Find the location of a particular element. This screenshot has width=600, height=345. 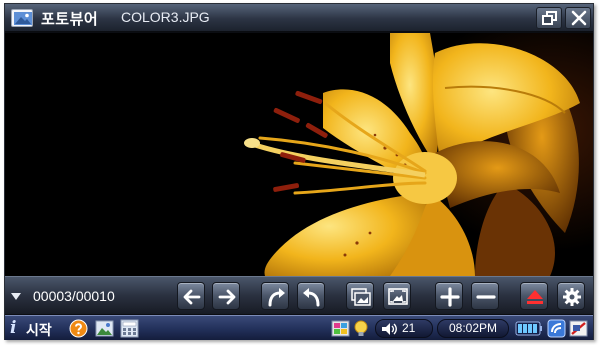

eject-icon is located at coordinates (535, 297).